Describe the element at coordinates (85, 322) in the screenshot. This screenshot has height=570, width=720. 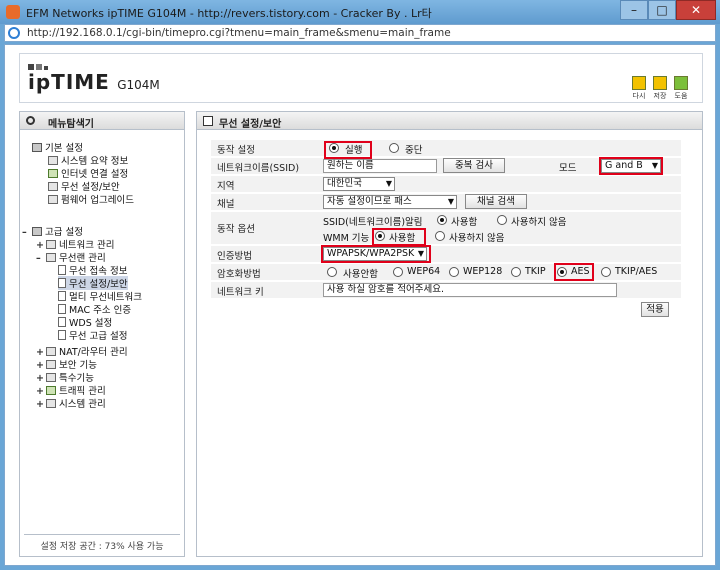
I see `tree-item-wds: WDS 설정` at that location.